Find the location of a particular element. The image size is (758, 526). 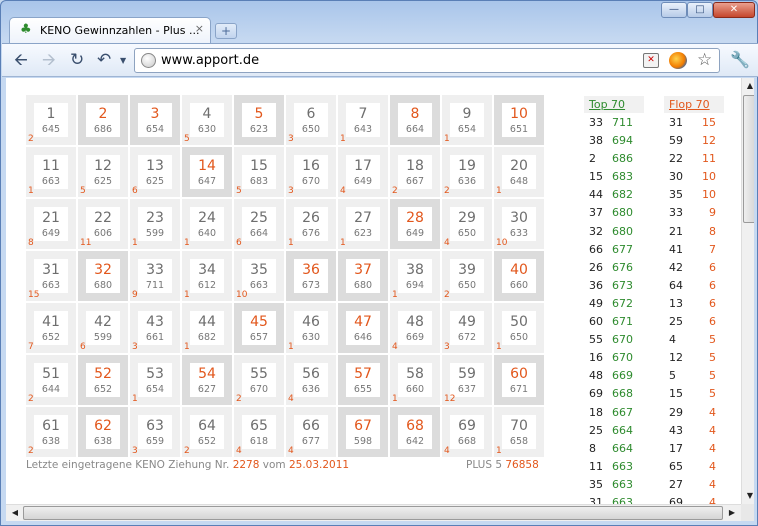

keno-cell: 11 663 1 is located at coordinates (51, 172).